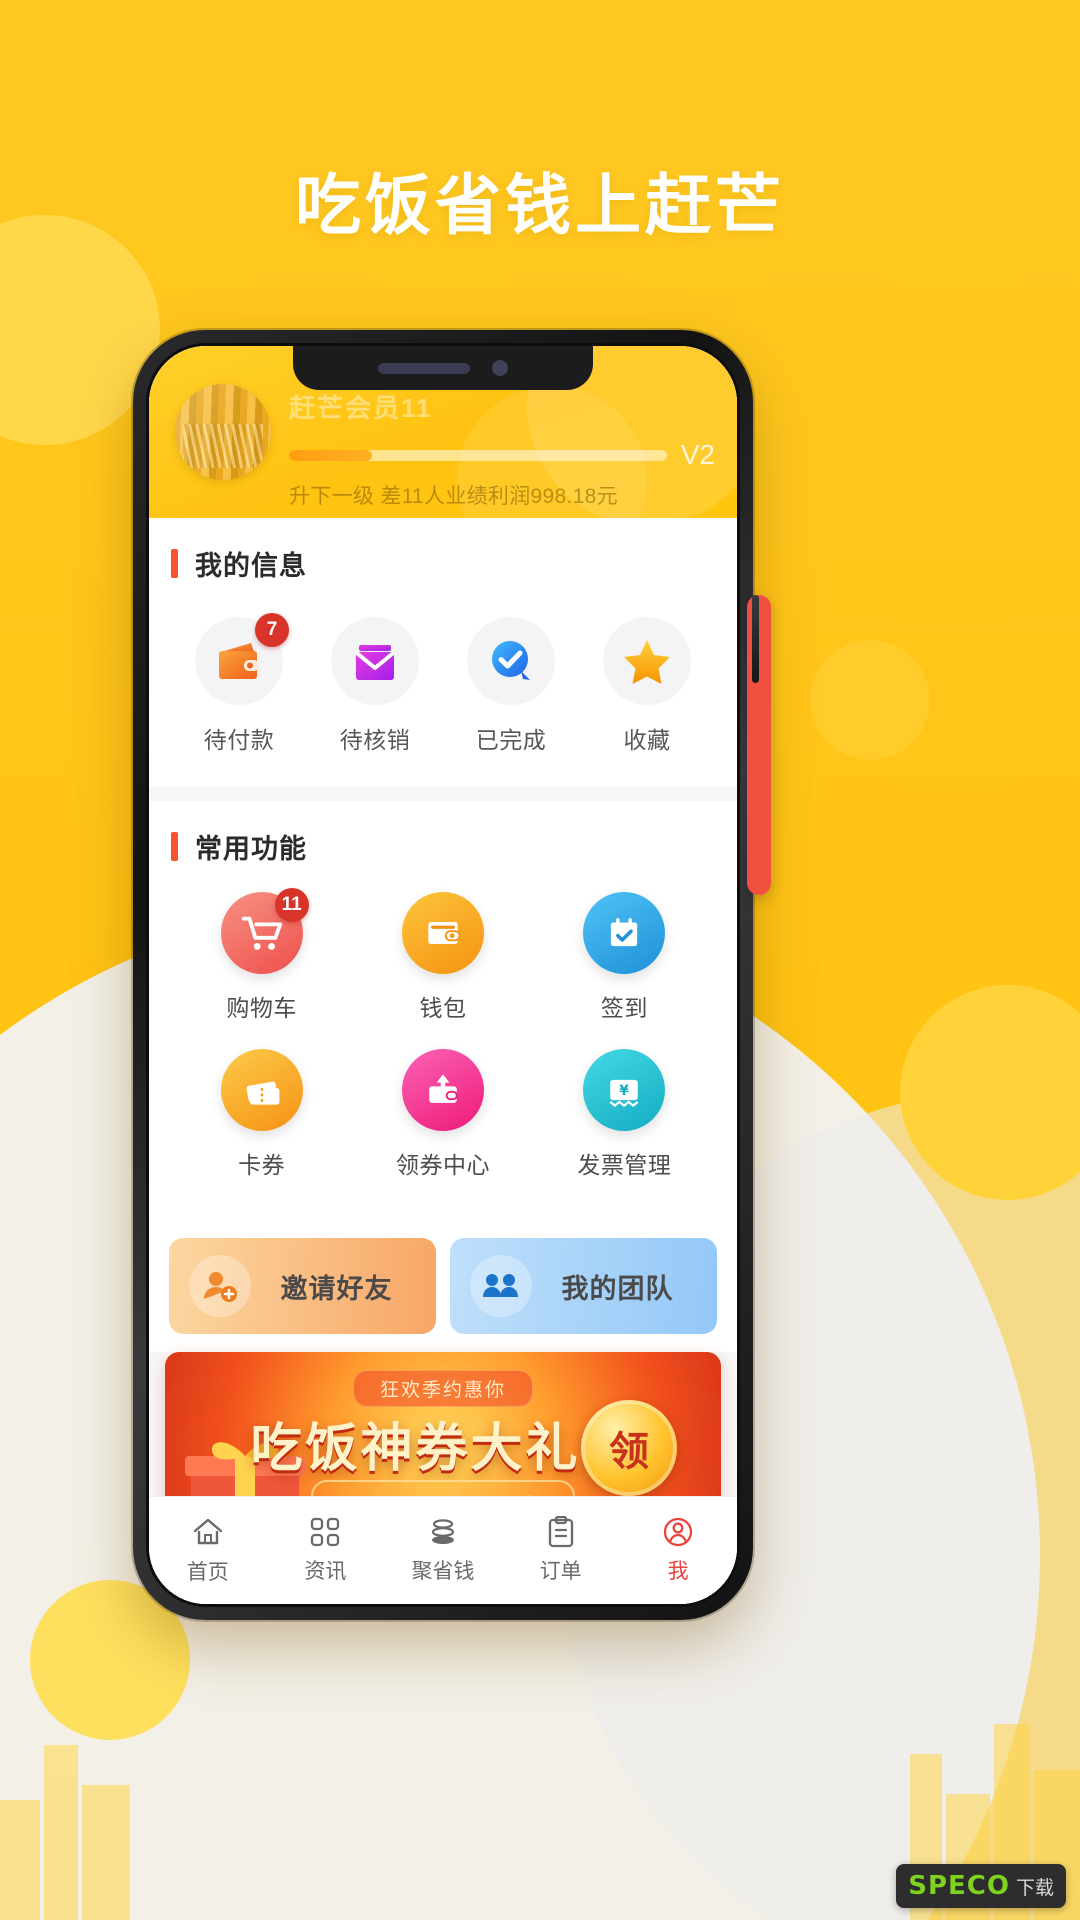  Describe the element at coordinates (647, 686) in the screenshot. I see `order-status-favorites: 收藏` at that location.